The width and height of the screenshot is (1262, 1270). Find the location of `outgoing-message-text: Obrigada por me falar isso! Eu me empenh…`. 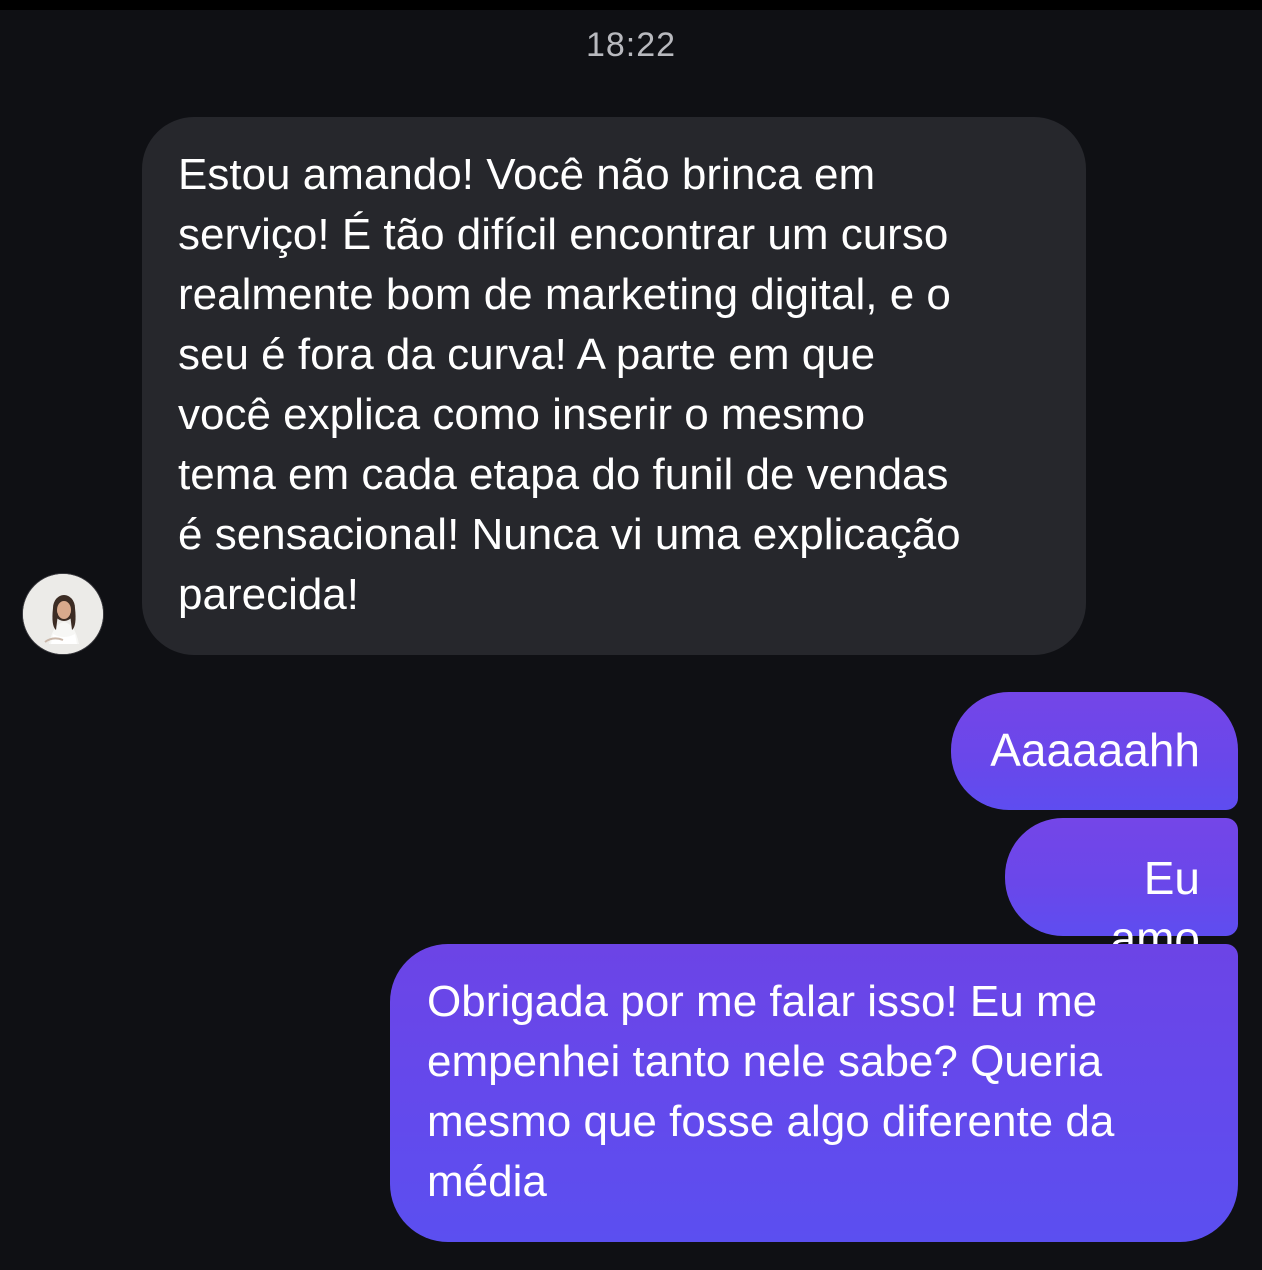

outgoing-message-text: Obrigada por me falar isso! Eu me empenh… is located at coordinates (771, 1091).